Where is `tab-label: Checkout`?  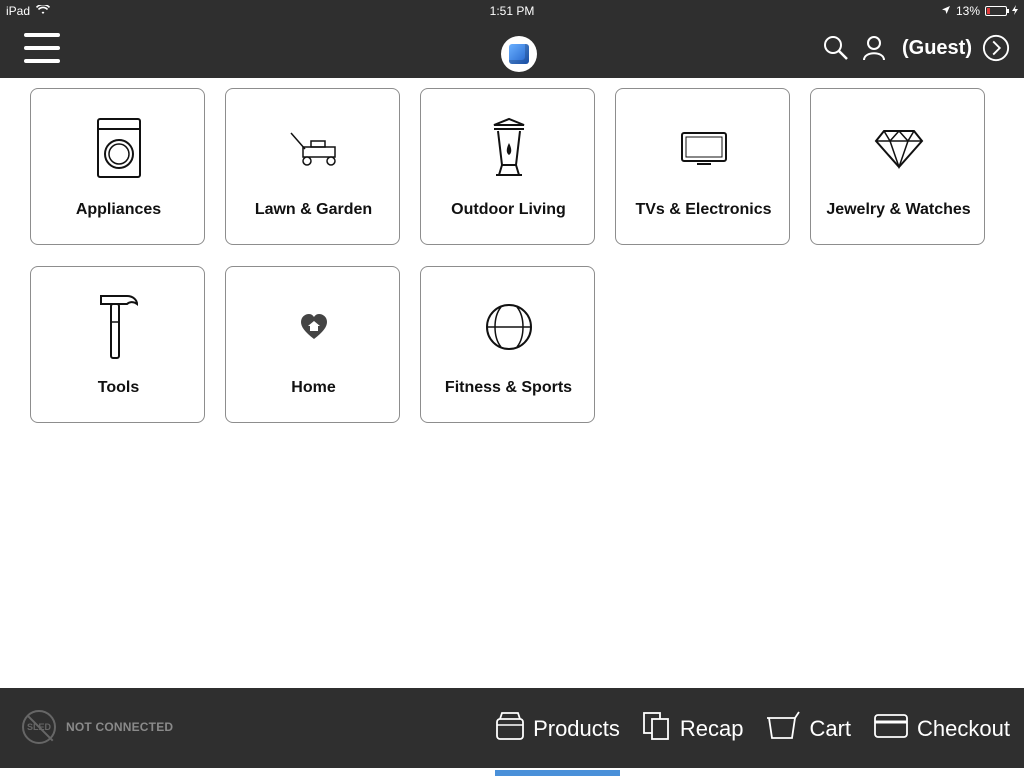 tab-label: Checkout is located at coordinates (963, 728).